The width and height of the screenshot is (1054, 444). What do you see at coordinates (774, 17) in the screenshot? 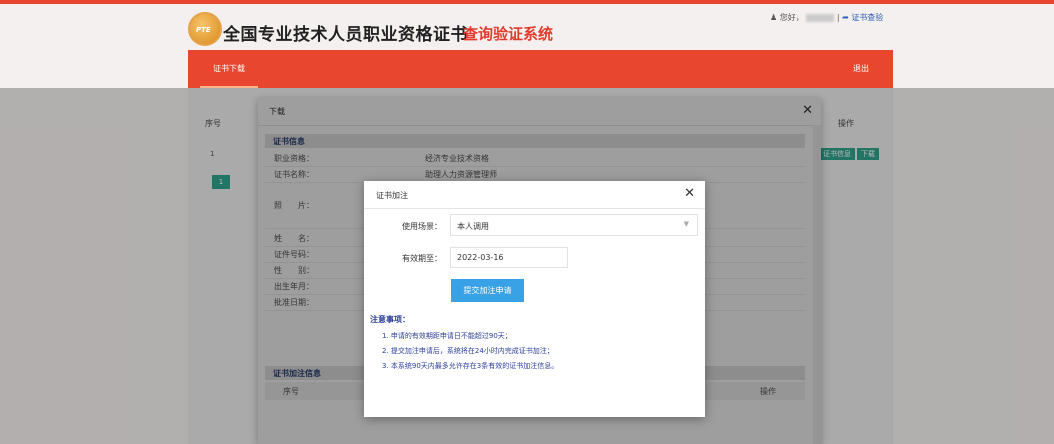
I see `user-icon: ♟` at bounding box center [774, 17].